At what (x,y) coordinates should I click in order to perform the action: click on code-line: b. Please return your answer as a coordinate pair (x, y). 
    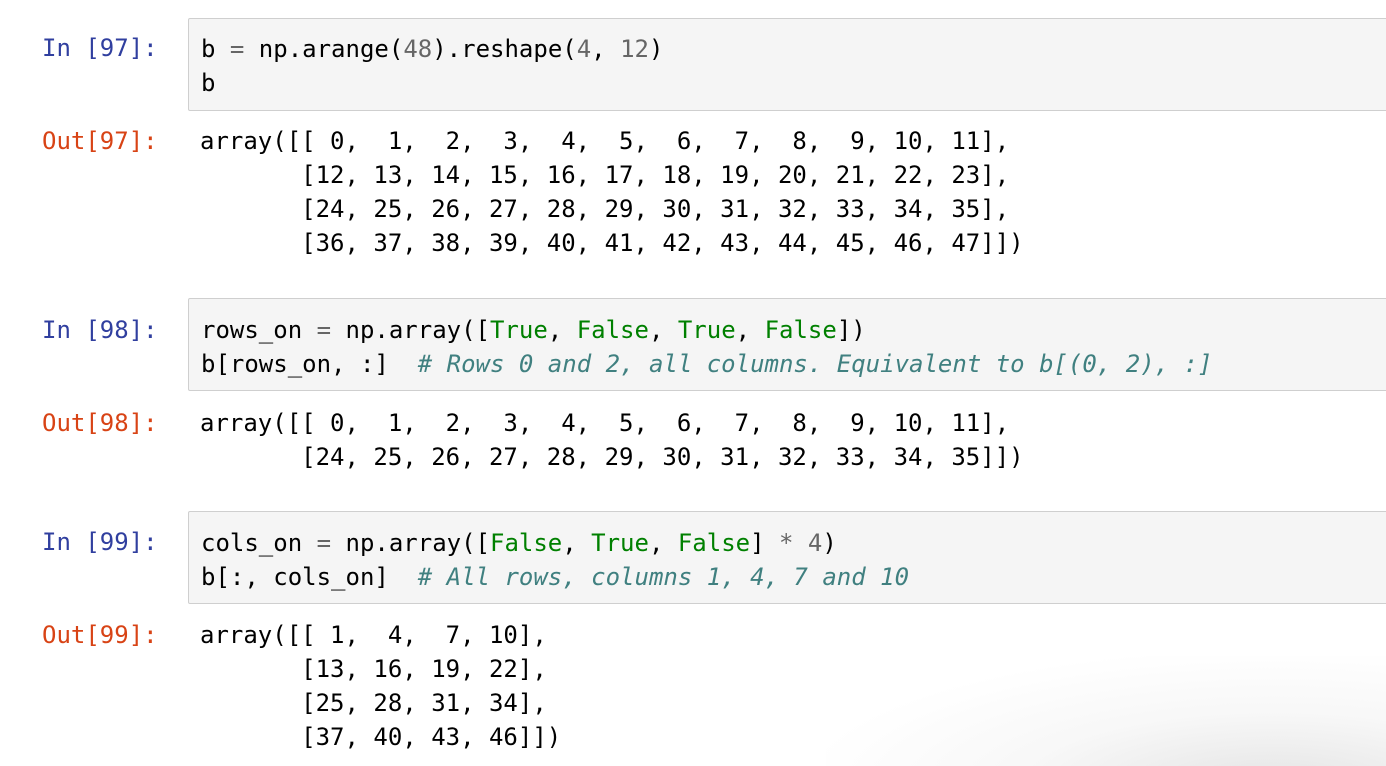
    Looking at the image, I should click on (208, 83).